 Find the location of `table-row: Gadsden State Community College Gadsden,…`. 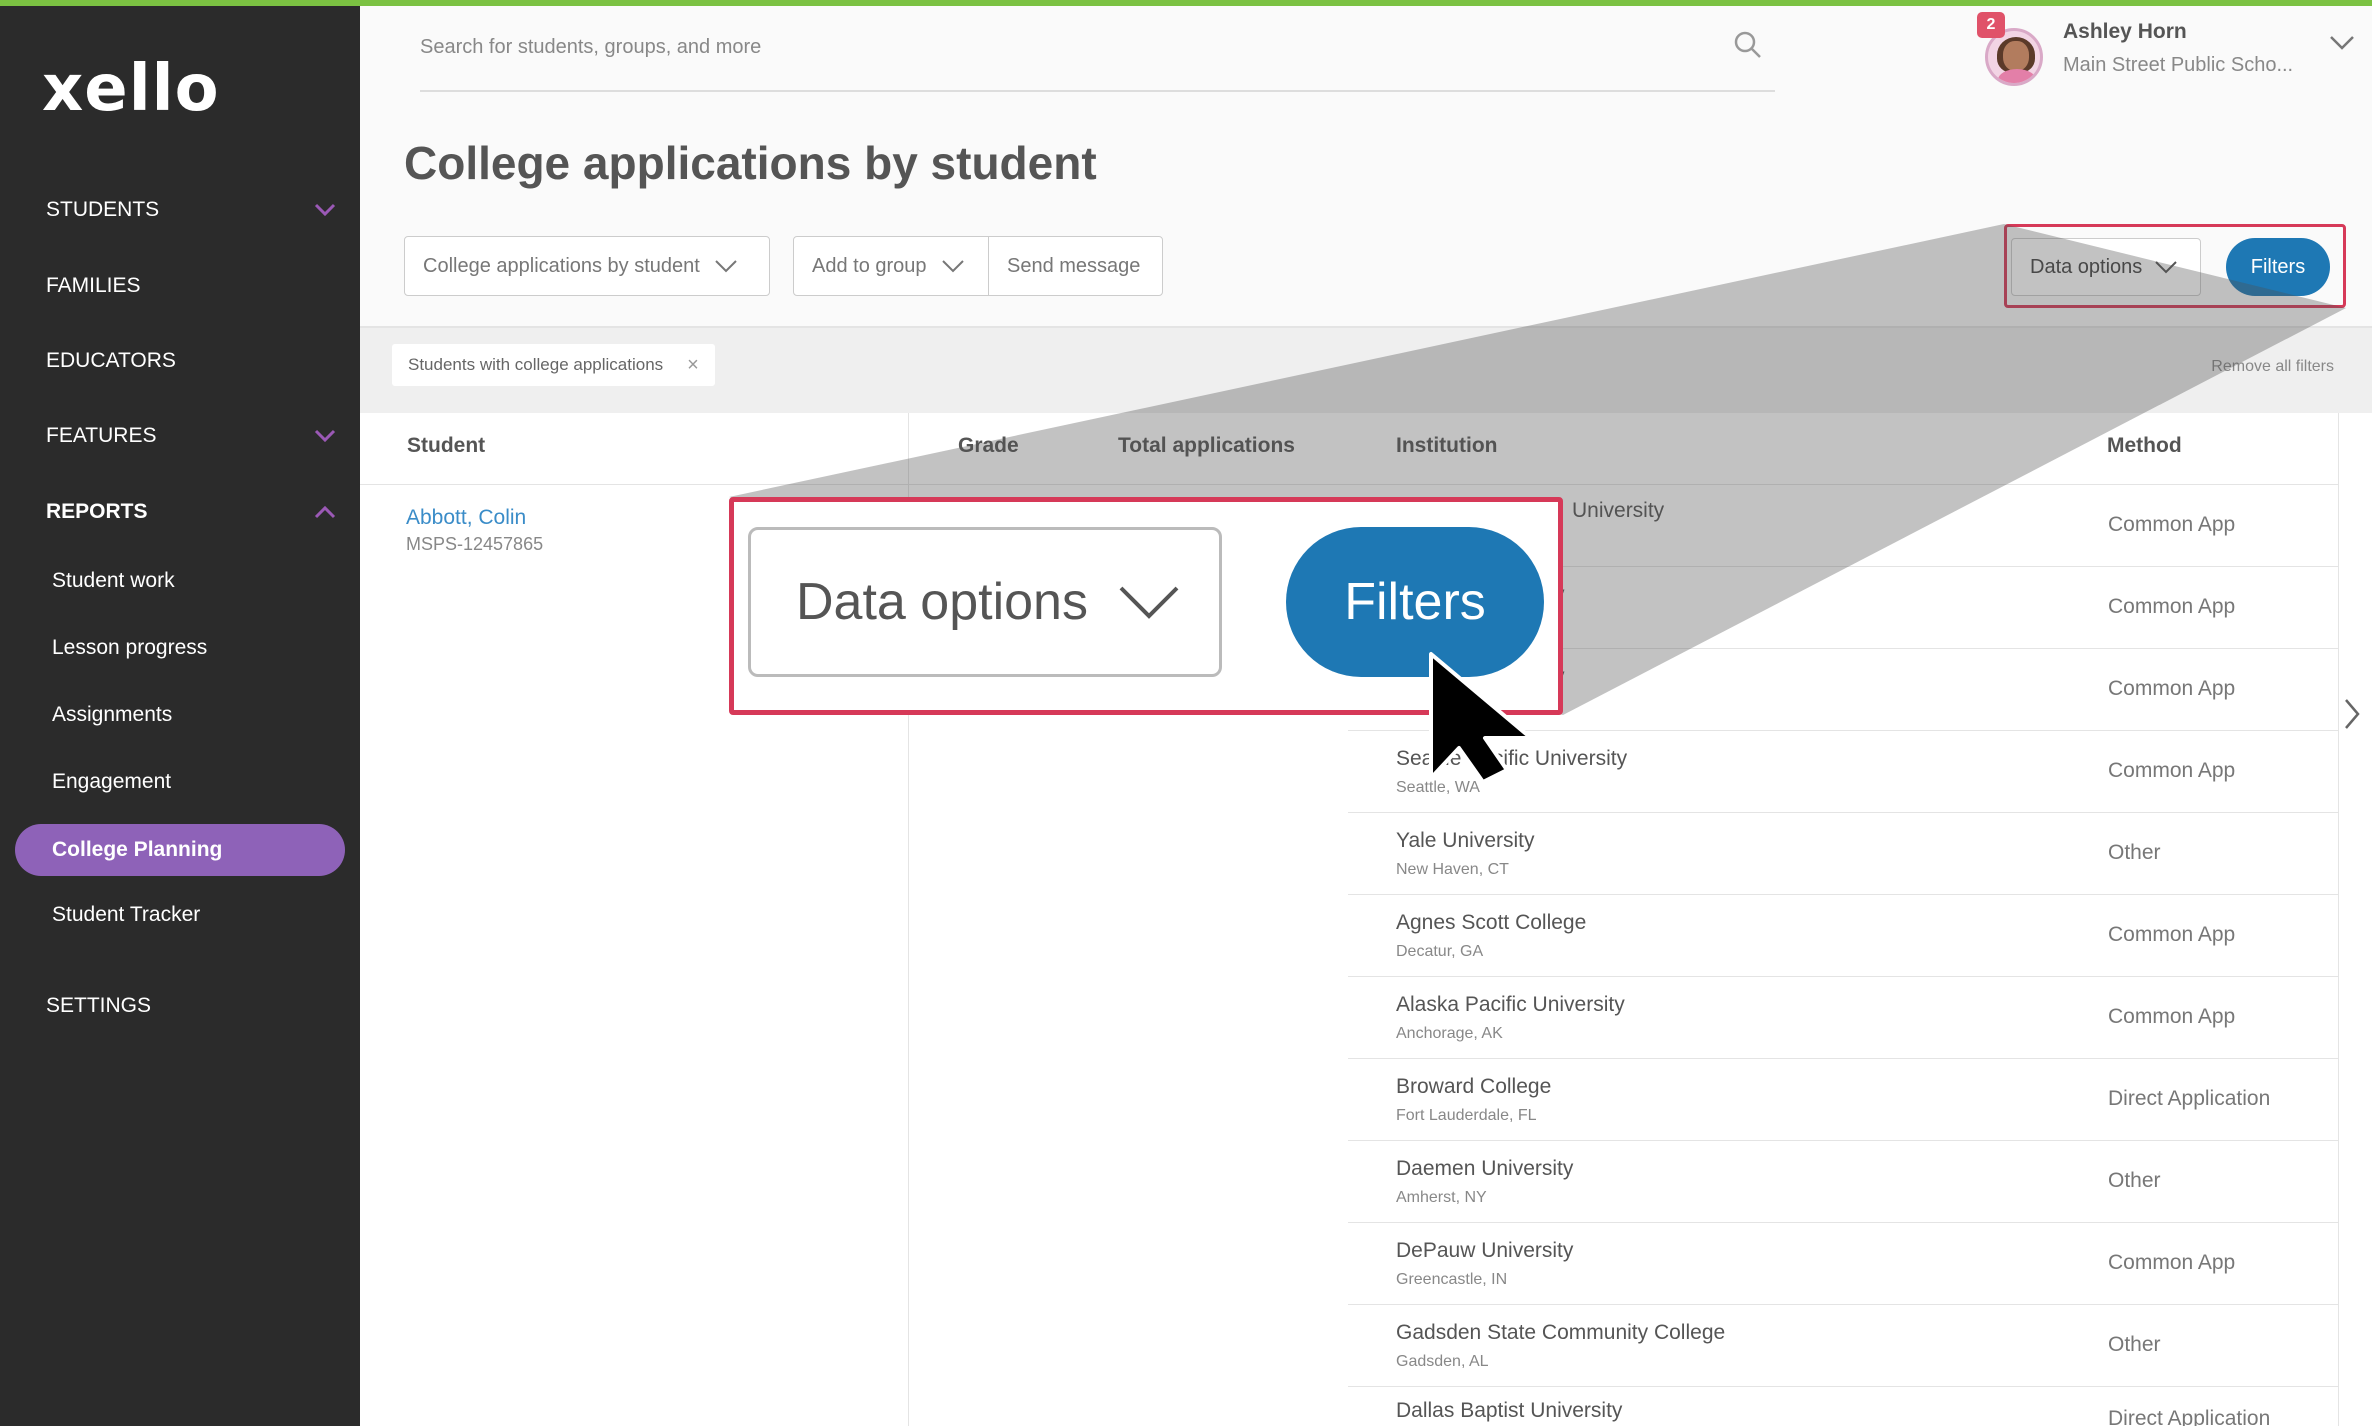

table-row: Gadsden State Community College Gadsden,… is located at coordinates (1843, 1346).